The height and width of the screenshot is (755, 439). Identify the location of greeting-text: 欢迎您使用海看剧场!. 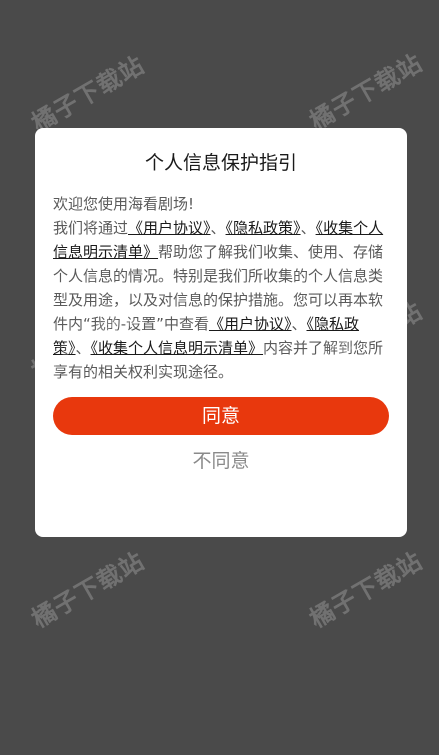
(124, 204).